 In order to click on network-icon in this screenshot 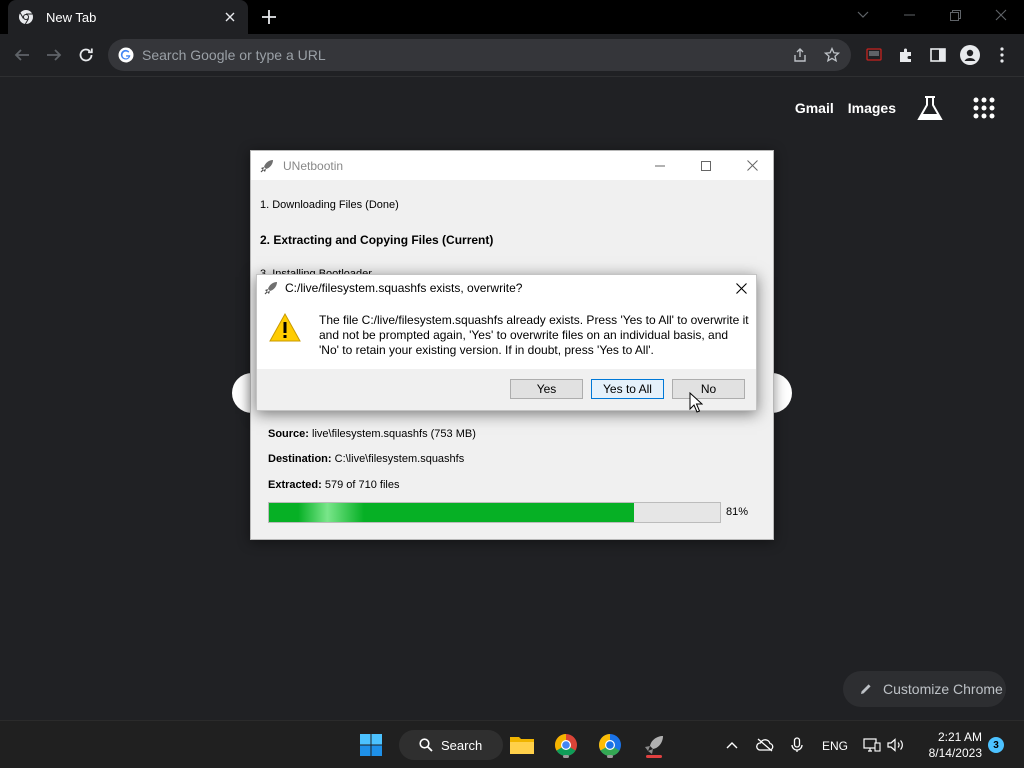, I will do `click(872, 745)`.